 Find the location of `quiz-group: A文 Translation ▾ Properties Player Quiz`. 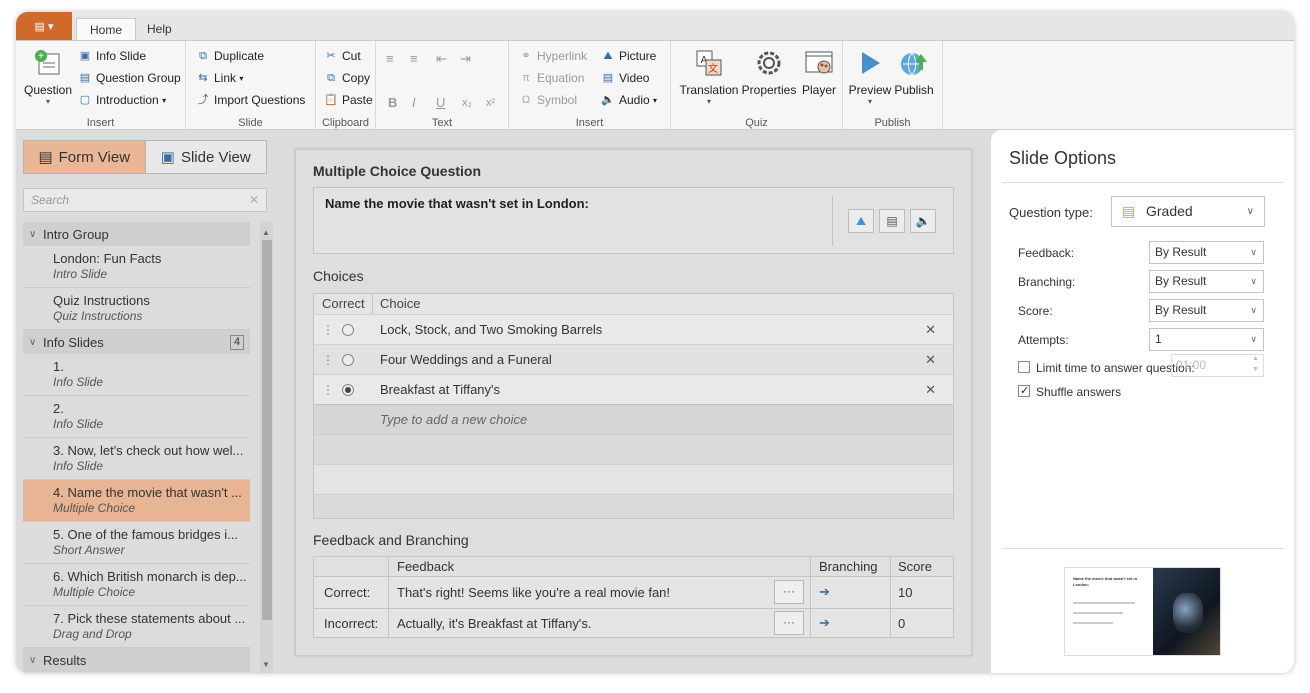

quiz-group: A文 Translation ▾ Properties Player Quiz is located at coordinates (757, 86).